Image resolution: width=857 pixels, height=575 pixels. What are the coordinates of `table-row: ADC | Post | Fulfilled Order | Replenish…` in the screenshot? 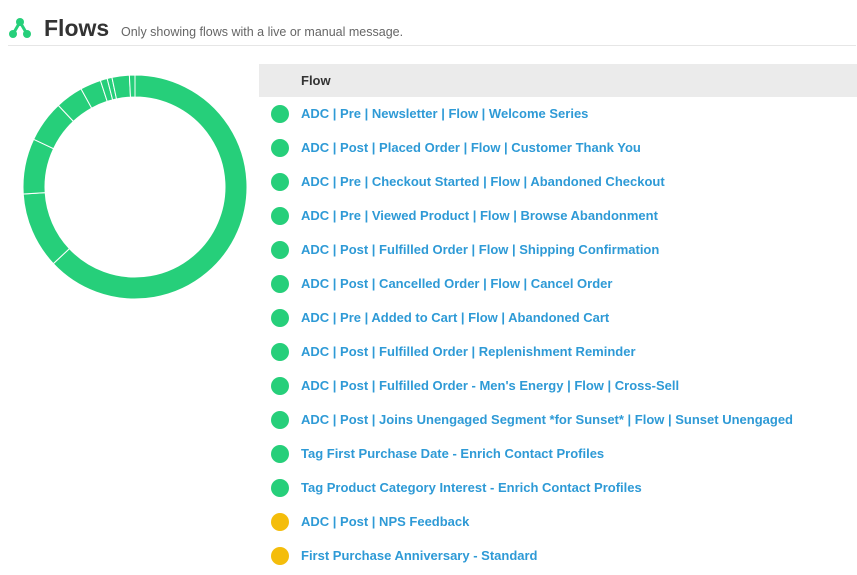 It's located at (558, 352).